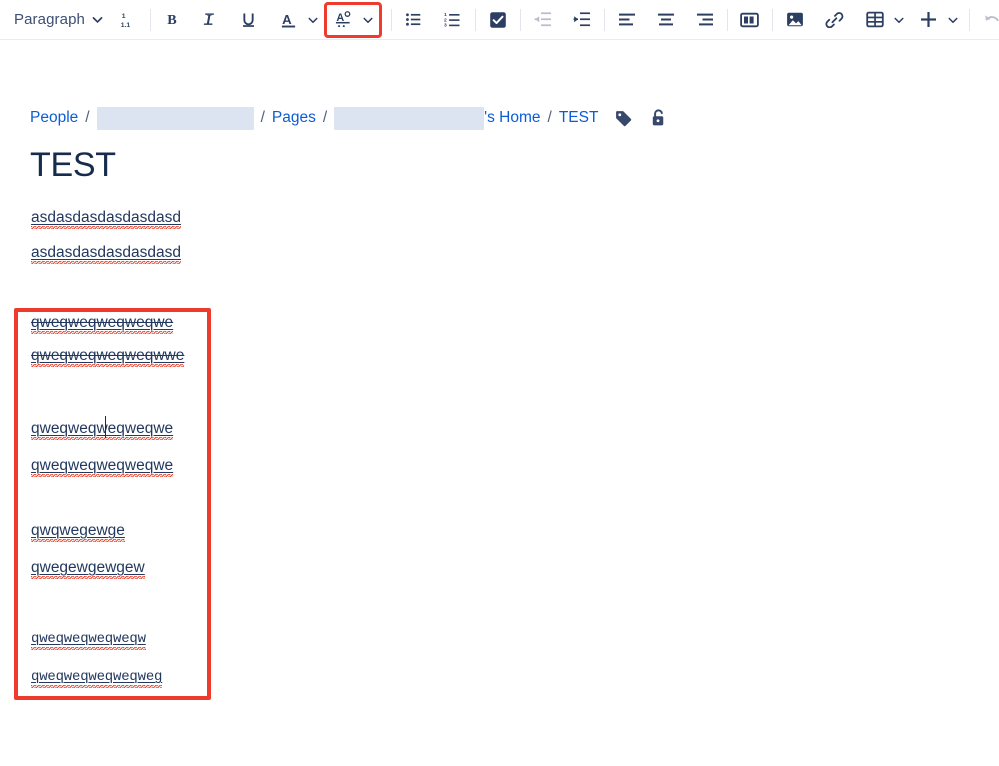  Describe the element at coordinates (929, 20) in the screenshot. I see `plus-icon` at that location.